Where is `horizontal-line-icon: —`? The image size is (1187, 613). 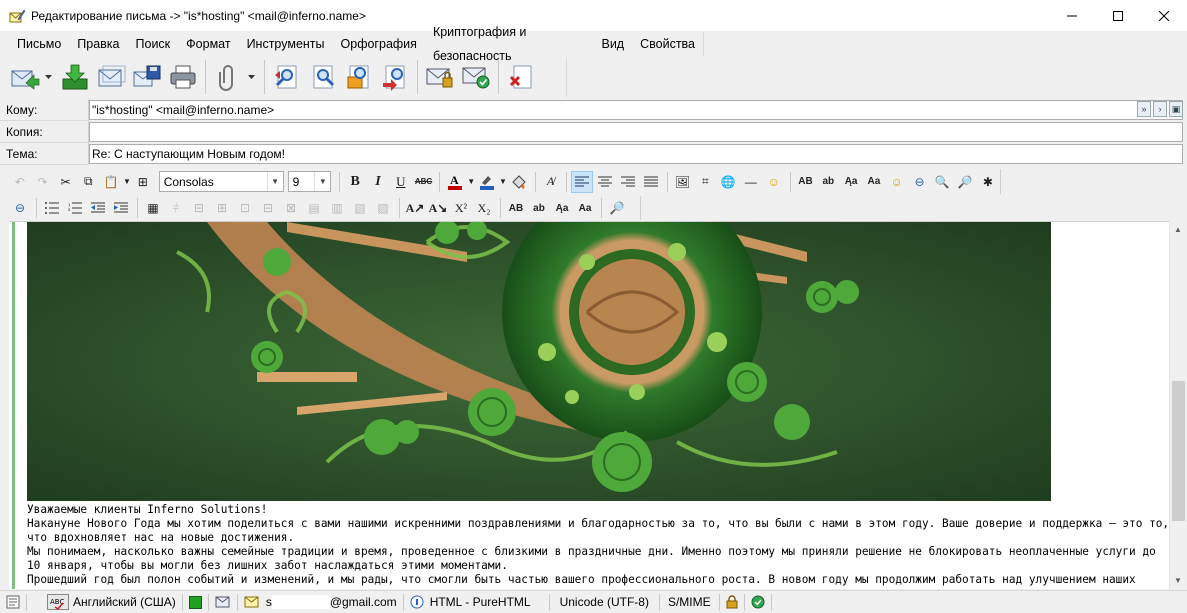 horizontal-line-icon: — is located at coordinates (751, 182).